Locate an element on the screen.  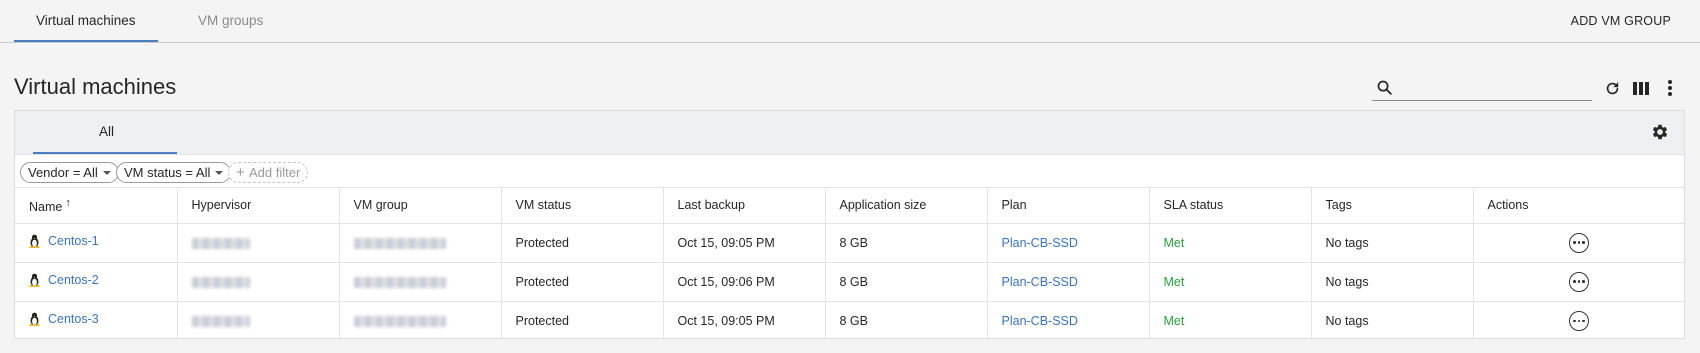
active-view-indicator is located at coordinates (105, 153).